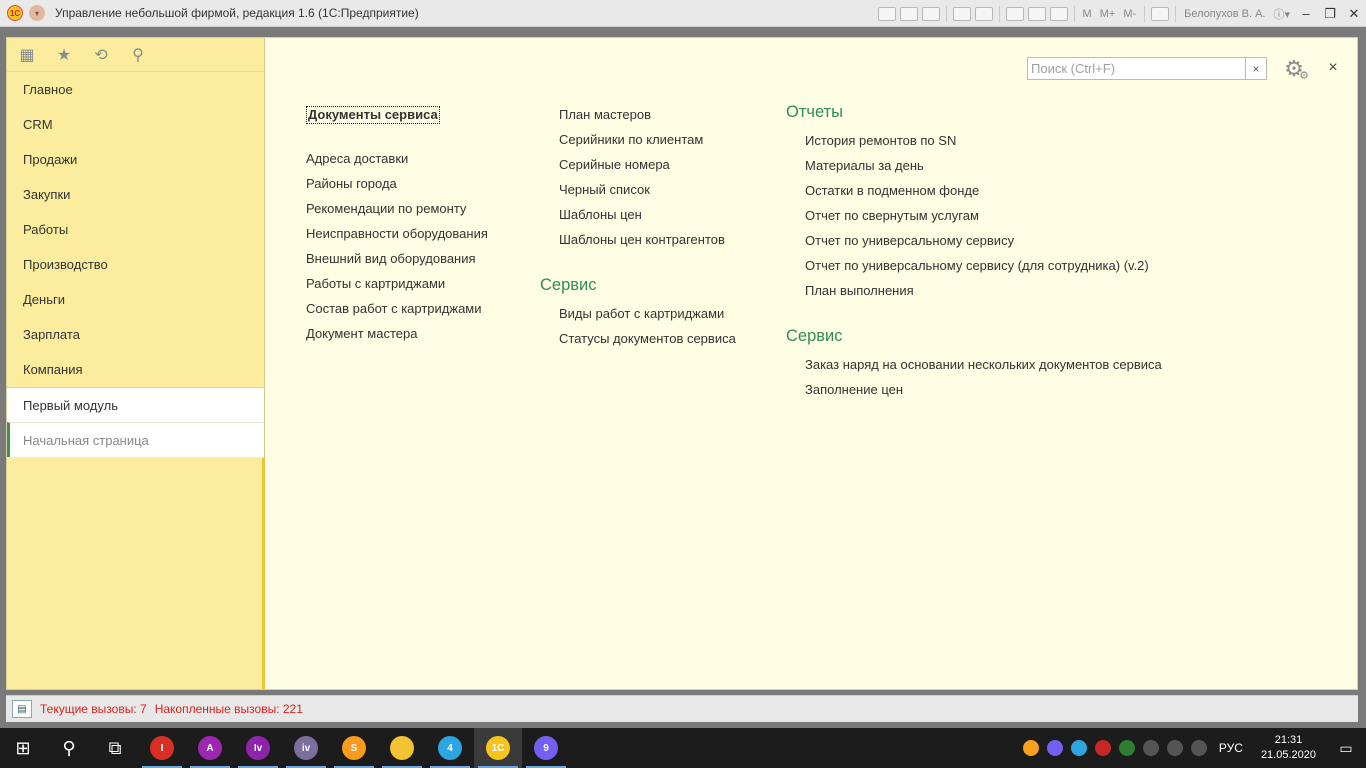 The image size is (1366, 768). Describe the element at coordinates (450, 748) in the screenshot. I see `taskbar-app-telegram: 4` at that location.